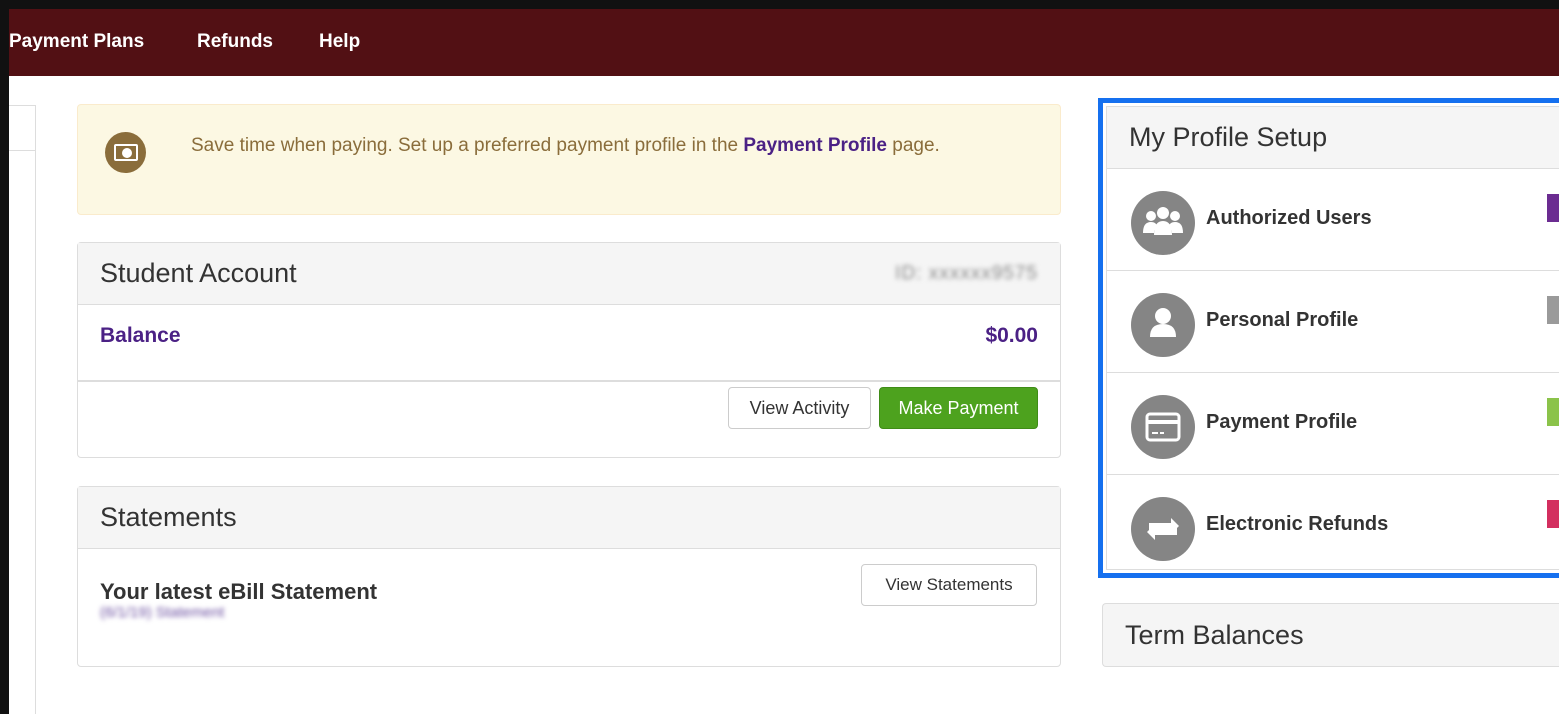  Describe the element at coordinates (162, 612) in the screenshot. I see `latest-statement-link: (6/1/19) Statement` at that location.